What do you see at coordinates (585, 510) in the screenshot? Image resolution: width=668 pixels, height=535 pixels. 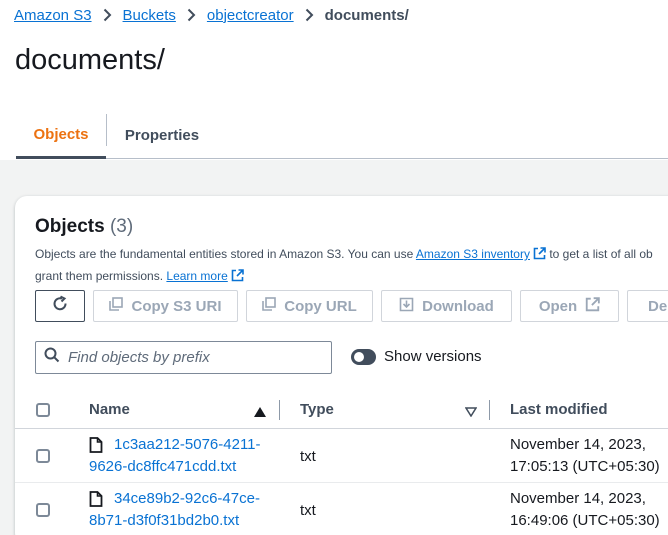 I see `last-modified: November 14, 2023, 16:49:06 (UTC+05:30)` at bounding box center [585, 510].